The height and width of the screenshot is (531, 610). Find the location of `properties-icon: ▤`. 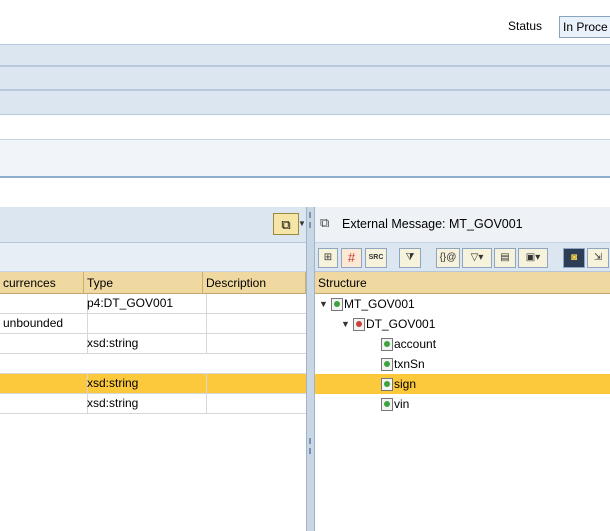

properties-icon: ▤ is located at coordinates (505, 258).